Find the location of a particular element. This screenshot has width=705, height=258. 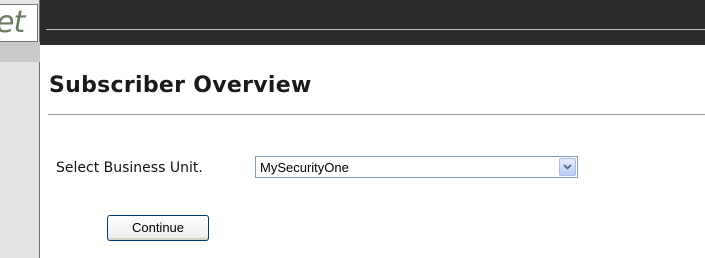

dropdown-button is located at coordinates (567, 167).